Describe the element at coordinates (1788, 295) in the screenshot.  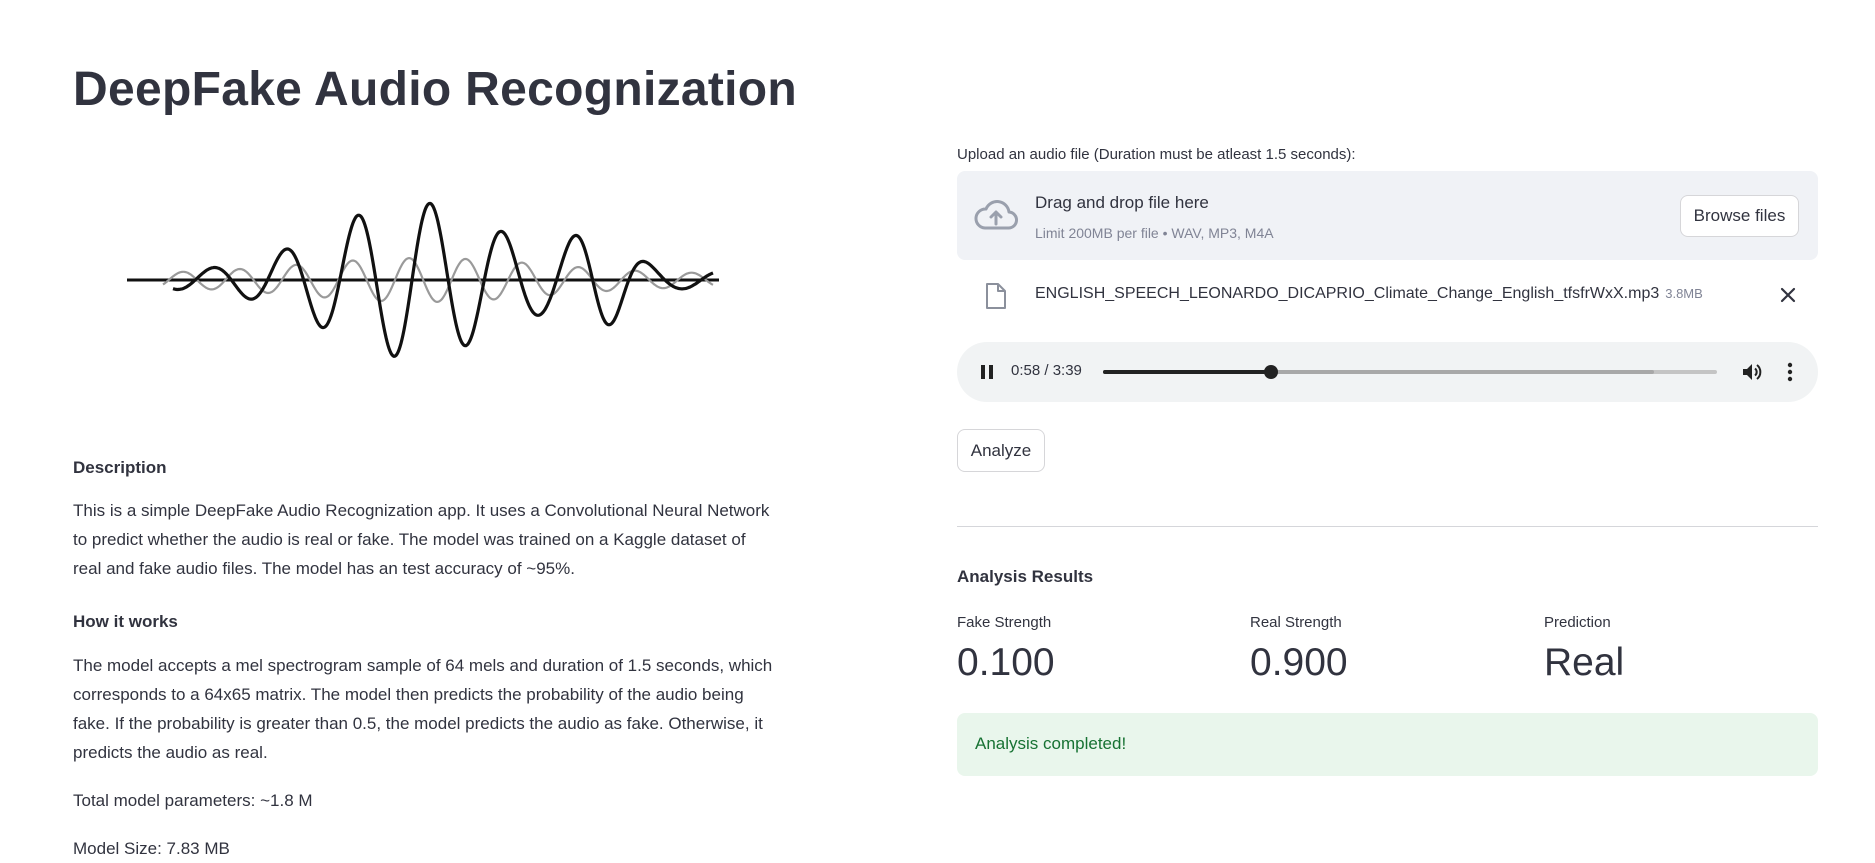
I see `close-icon` at that location.